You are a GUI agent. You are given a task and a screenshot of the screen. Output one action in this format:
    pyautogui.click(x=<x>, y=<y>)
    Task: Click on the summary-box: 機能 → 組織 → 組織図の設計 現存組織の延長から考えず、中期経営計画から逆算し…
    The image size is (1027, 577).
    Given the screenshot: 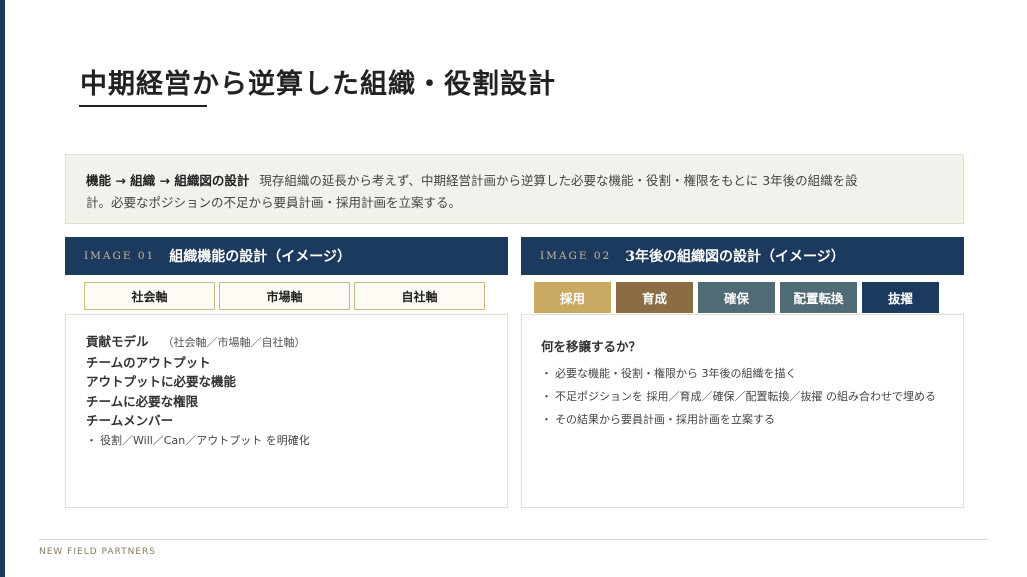 What is the action you would take?
    pyautogui.click(x=514, y=189)
    